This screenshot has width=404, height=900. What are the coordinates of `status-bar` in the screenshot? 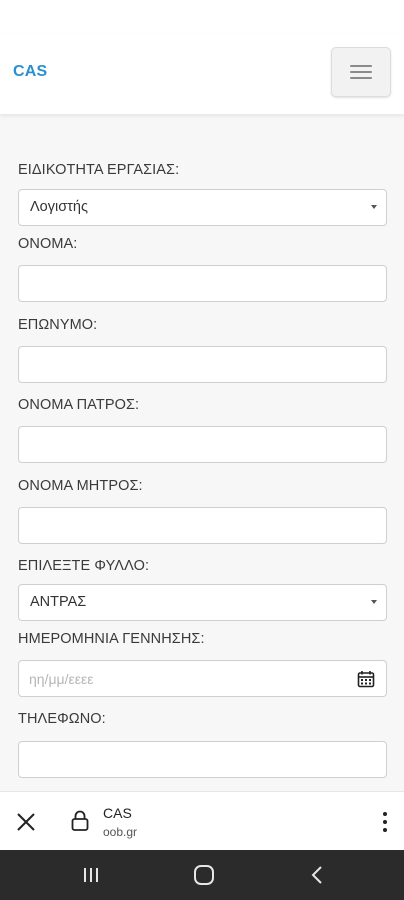 It's located at (202, 17).